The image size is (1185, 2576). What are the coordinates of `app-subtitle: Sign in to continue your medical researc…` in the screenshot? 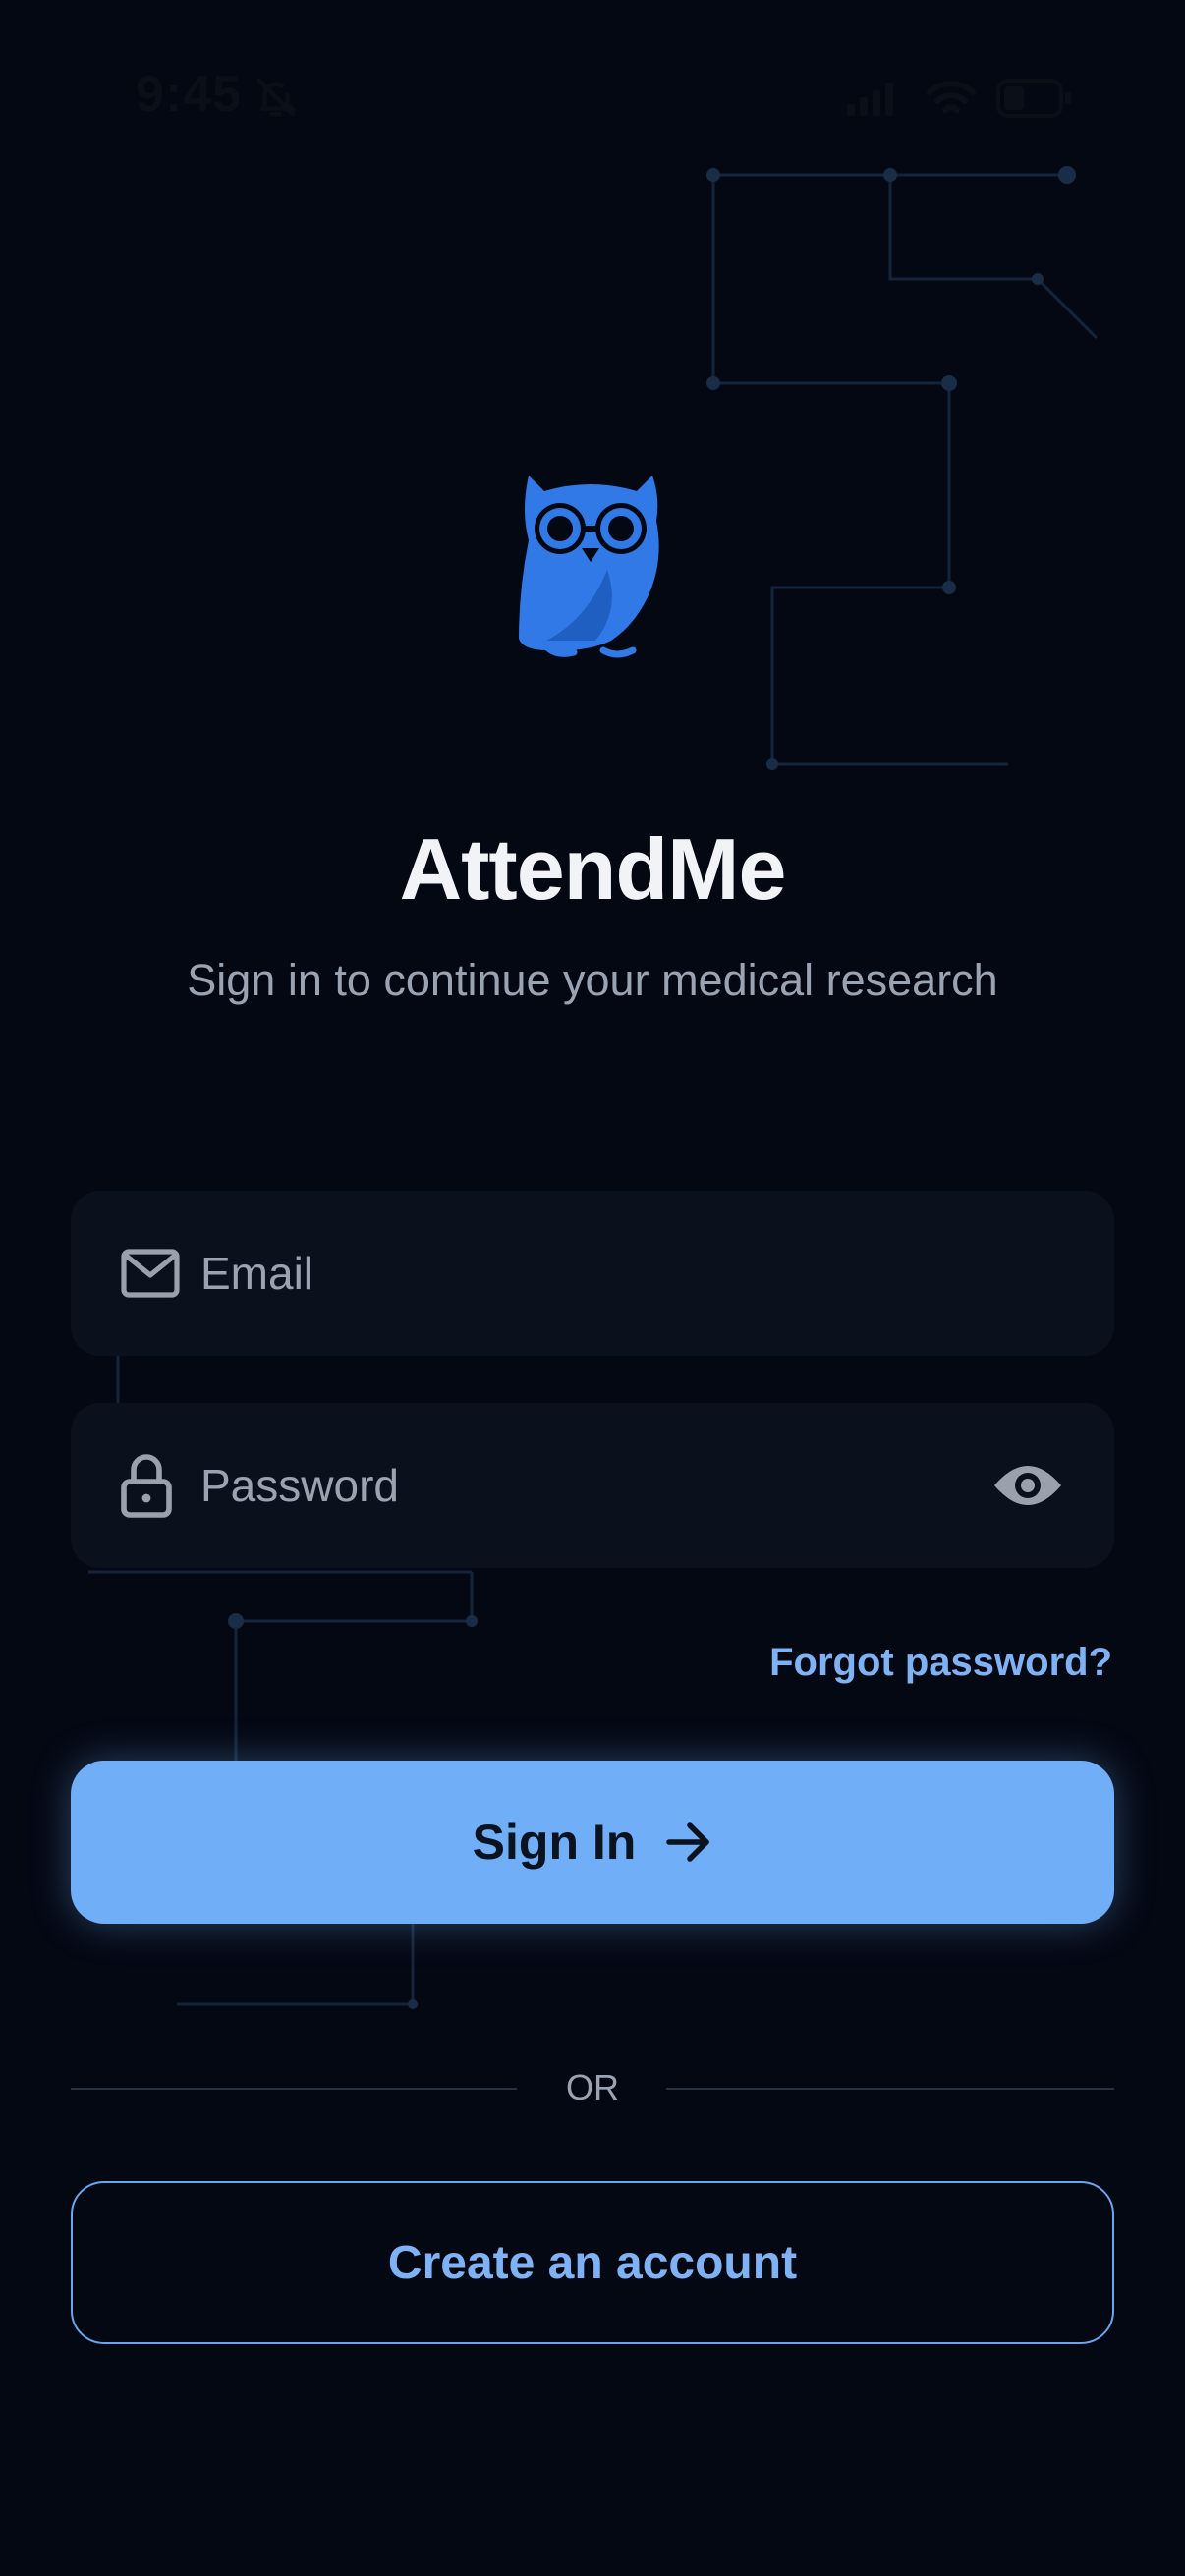 It's located at (592, 980).